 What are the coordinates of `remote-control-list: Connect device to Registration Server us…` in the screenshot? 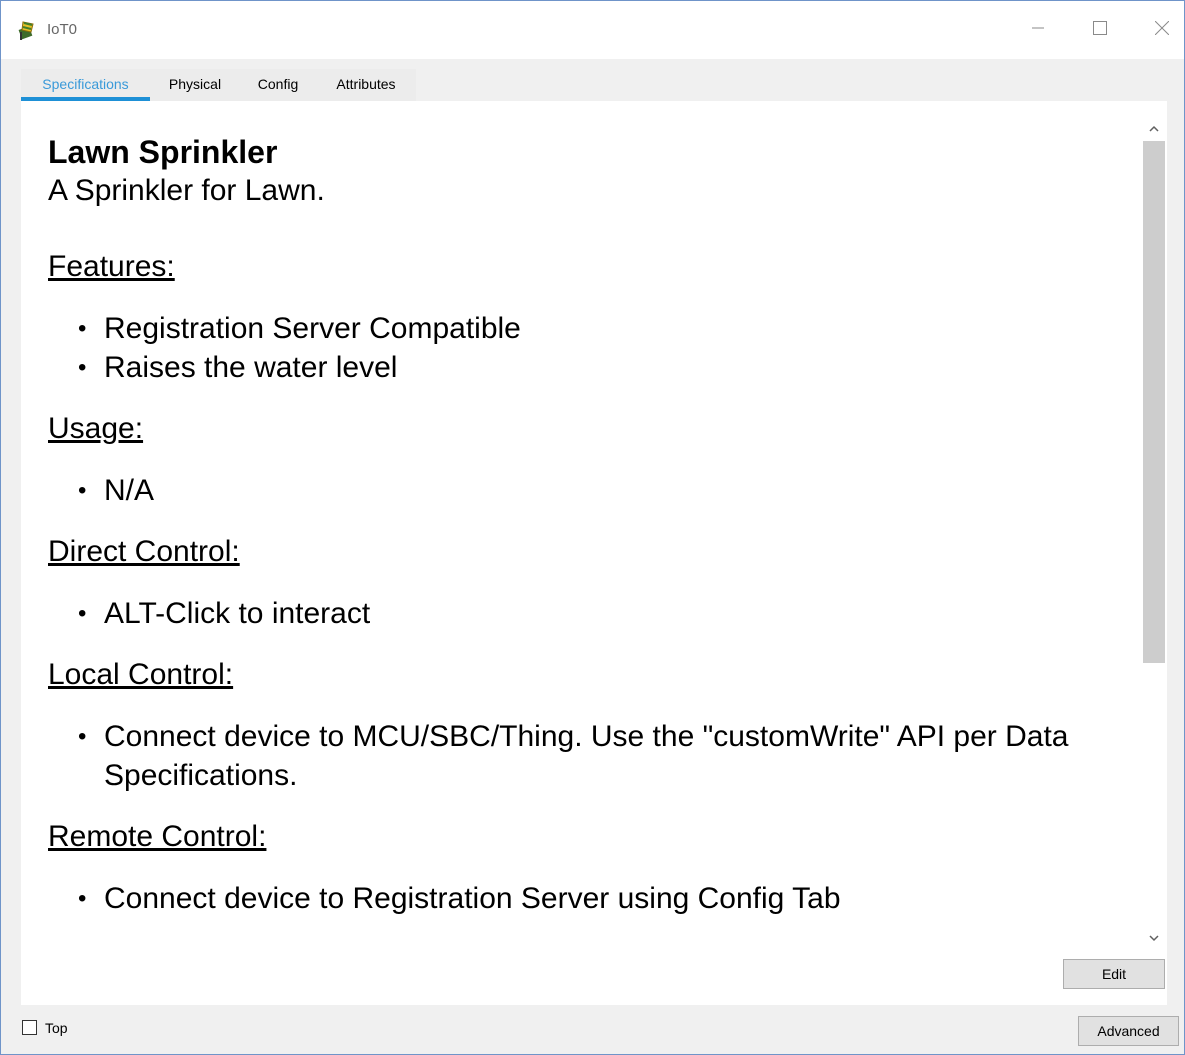 It's located at (588, 898).